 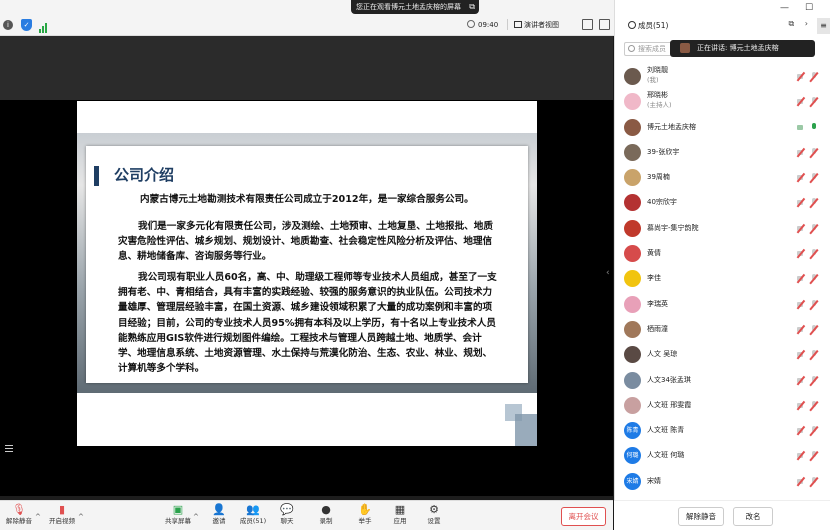 What do you see at coordinates (658, 177) in the screenshot?
I see `member-name: 39周楠` at bounding box center [658, 177].